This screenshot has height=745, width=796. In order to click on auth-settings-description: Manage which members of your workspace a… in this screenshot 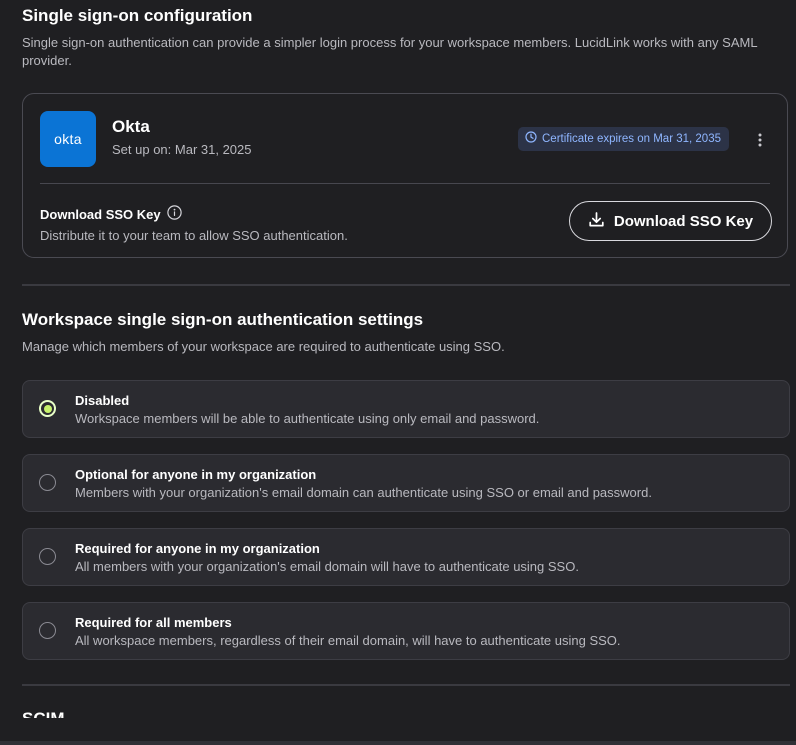, I will do `click(263, 346)`.